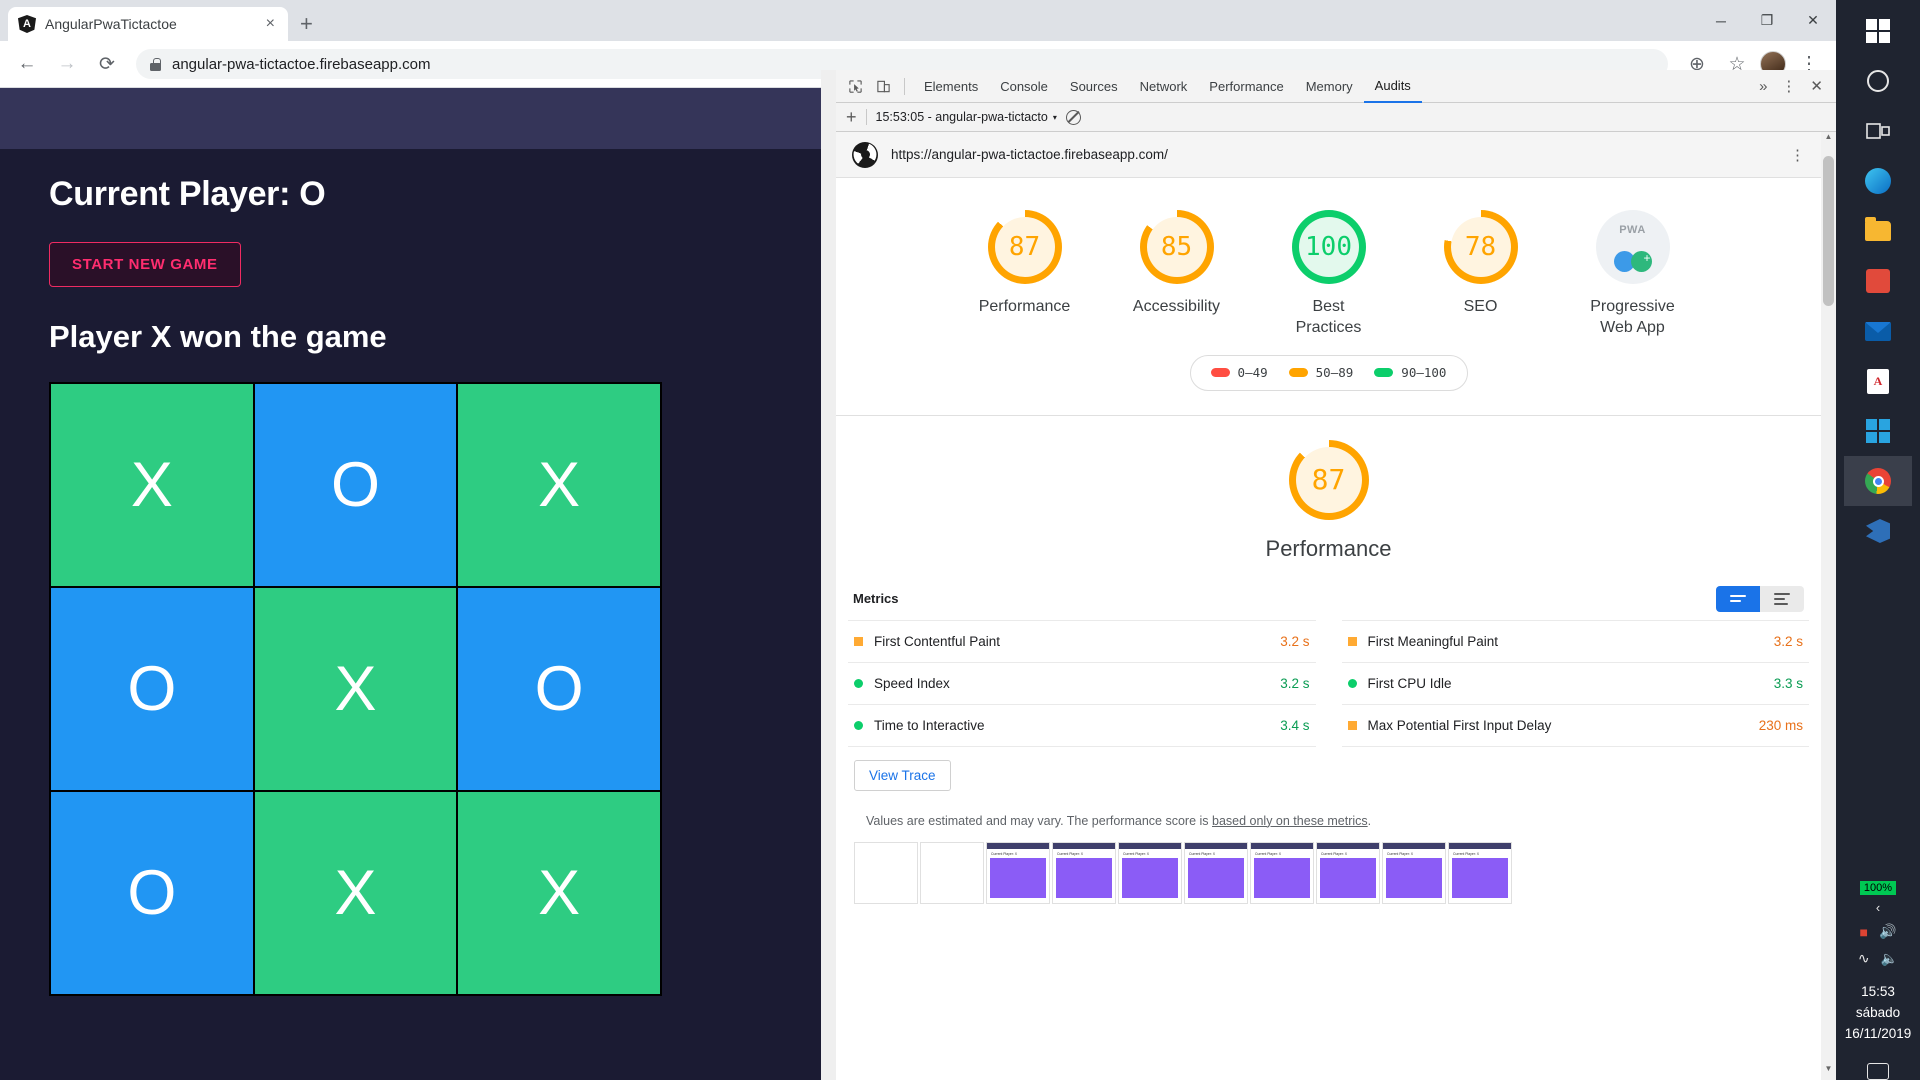  Describe the element at coordinates (1878, 231) in the screenshot. I see `file-explorer-app` at that location.